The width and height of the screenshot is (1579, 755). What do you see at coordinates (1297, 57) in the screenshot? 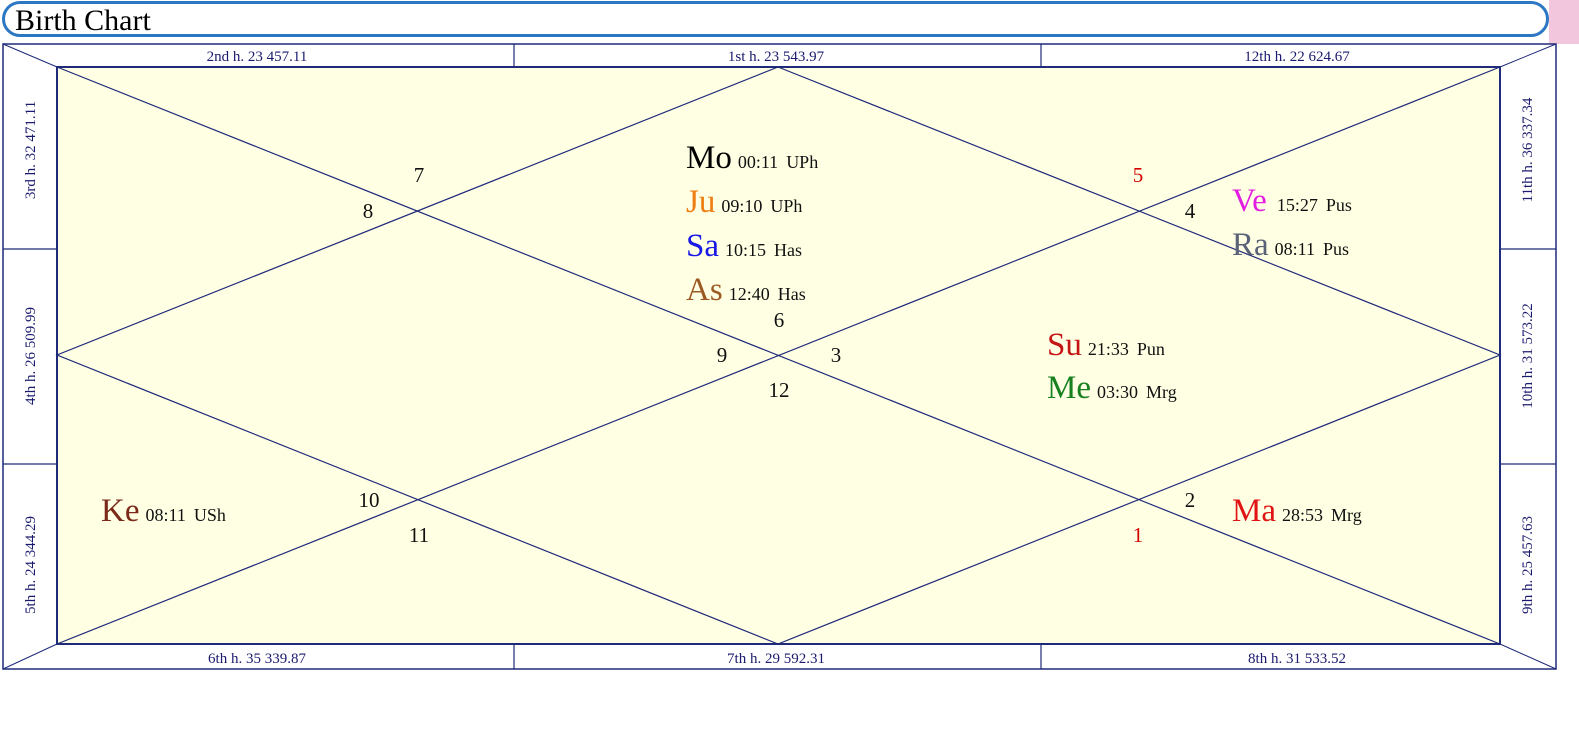
I see `edge-label-top-3: 12th h. 22 624.67` at bounding box center [1297, 57].